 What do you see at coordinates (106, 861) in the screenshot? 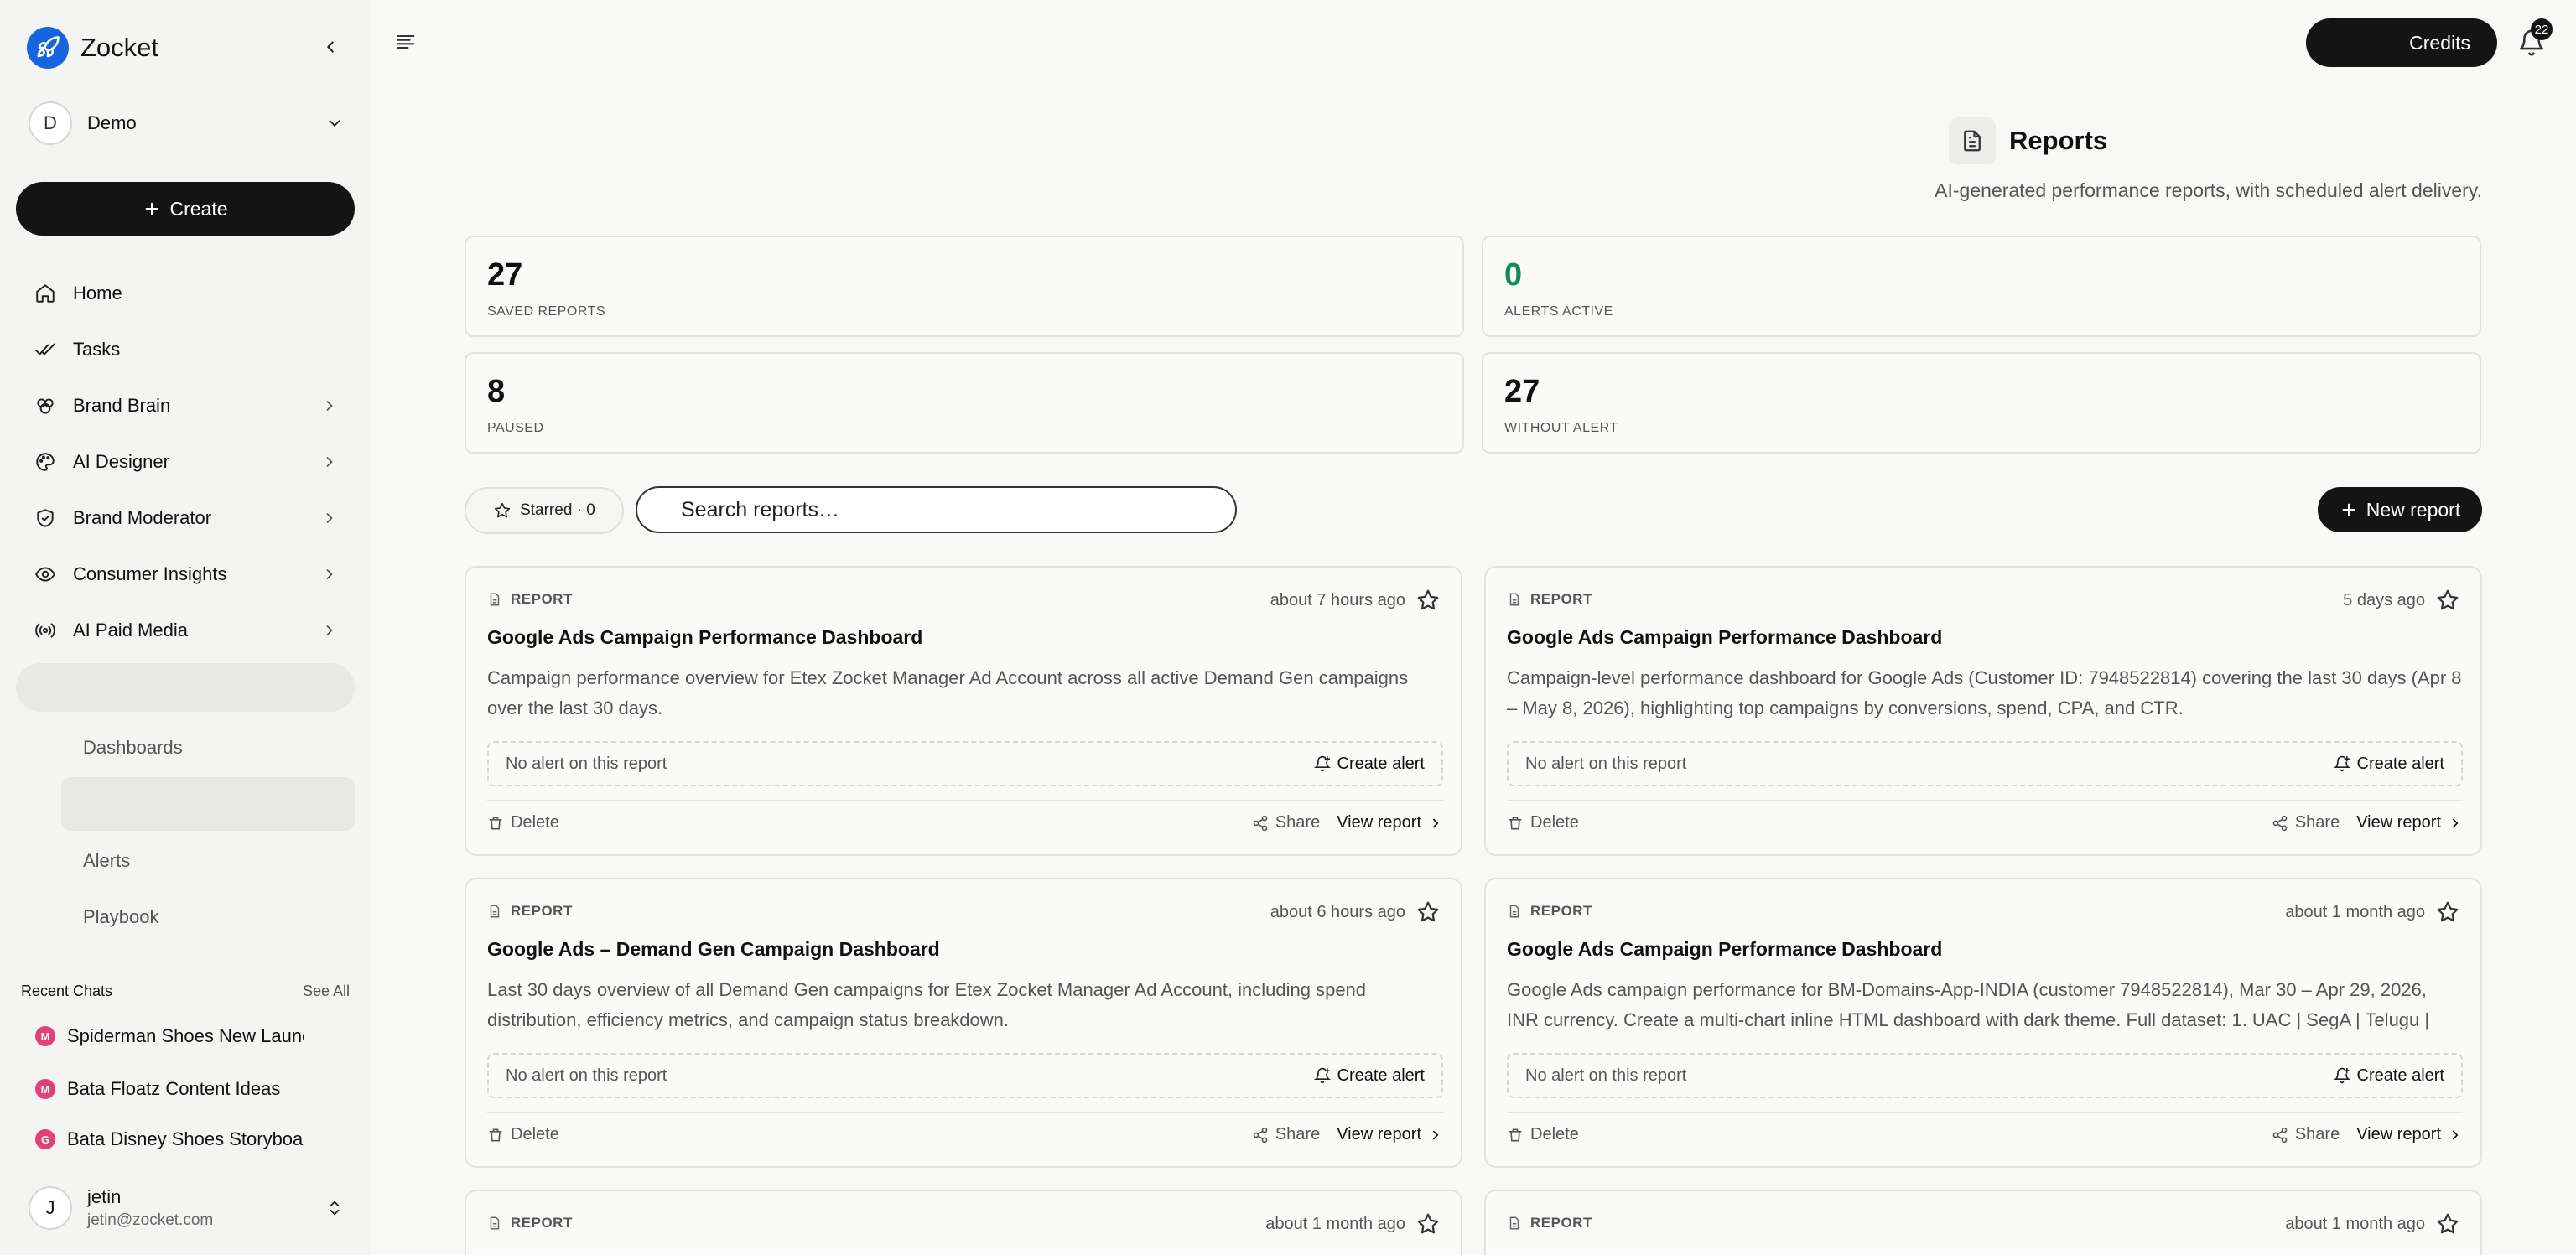
I see `sidebar-subitem-alerts: Alerts` at bounding box center [106, 861].